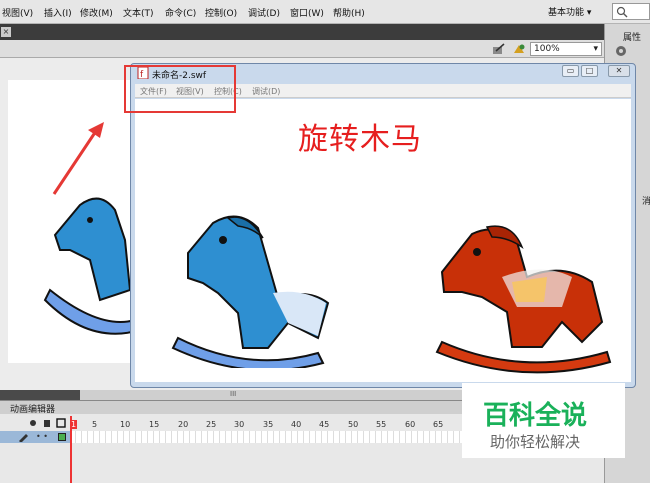 The width and height of the screenshot is (650, 483). Describe the element at coordinates (95, 424) in the screenshot. I see `tick-5: 5` at that location.